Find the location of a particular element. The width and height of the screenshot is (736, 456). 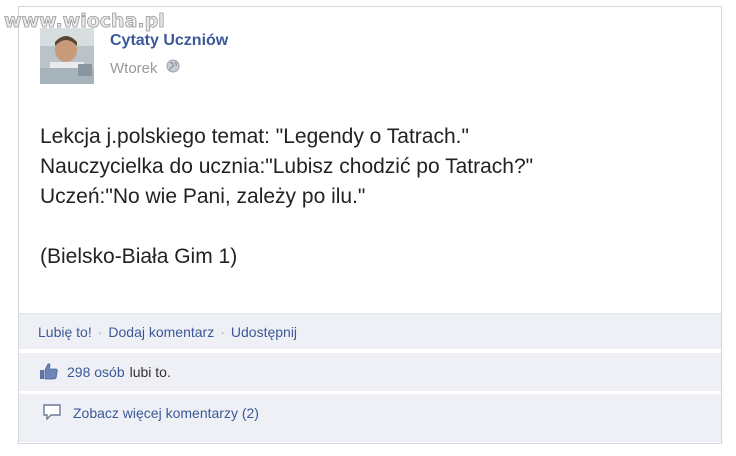

page-name-link: Cytaty Uczniów is located at coordinates (169, 41).